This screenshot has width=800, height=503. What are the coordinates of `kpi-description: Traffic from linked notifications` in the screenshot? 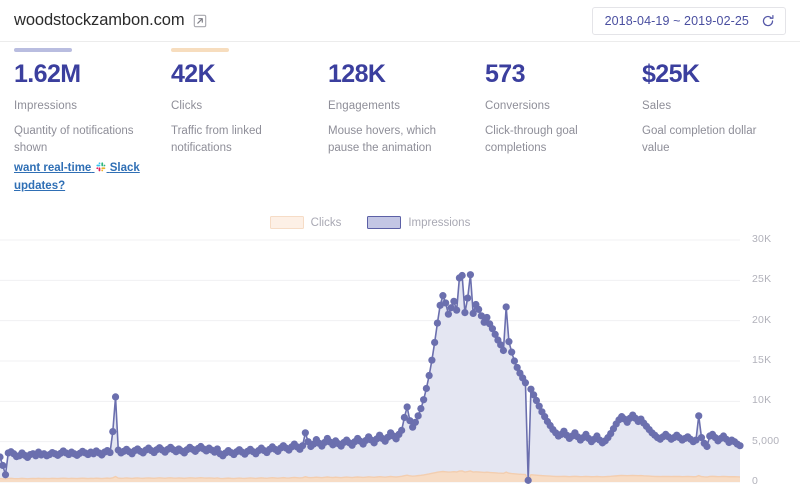 It's located at (216, 139).